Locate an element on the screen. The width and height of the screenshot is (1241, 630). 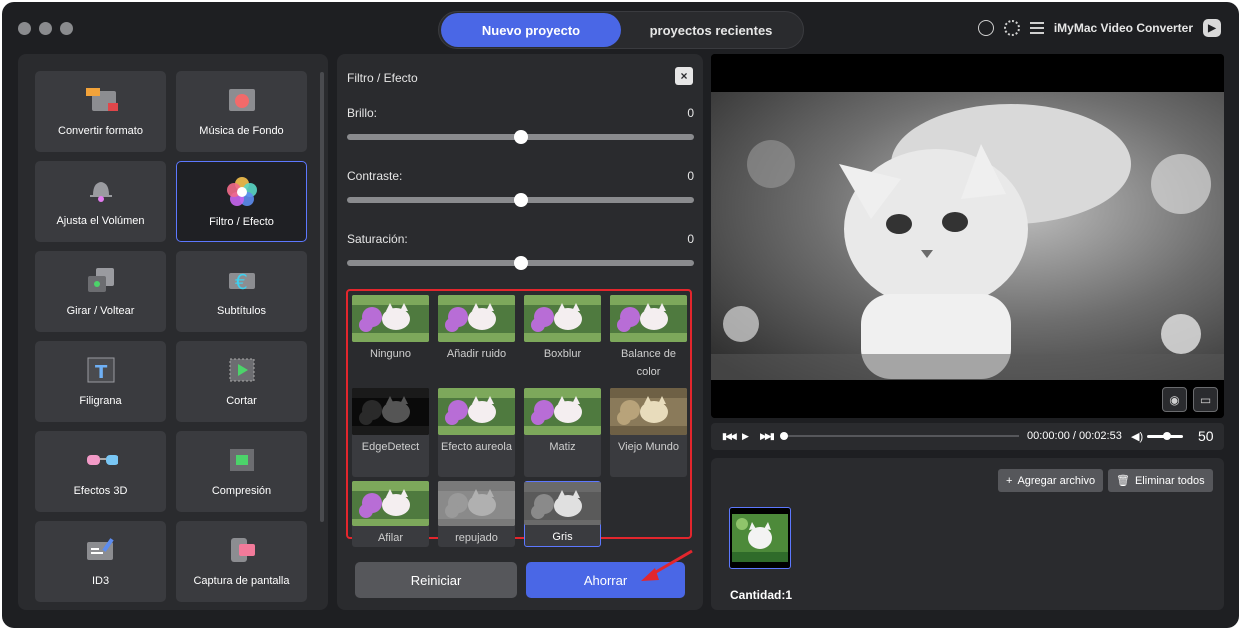
brightness-slider is located at coordinates (520, 137).